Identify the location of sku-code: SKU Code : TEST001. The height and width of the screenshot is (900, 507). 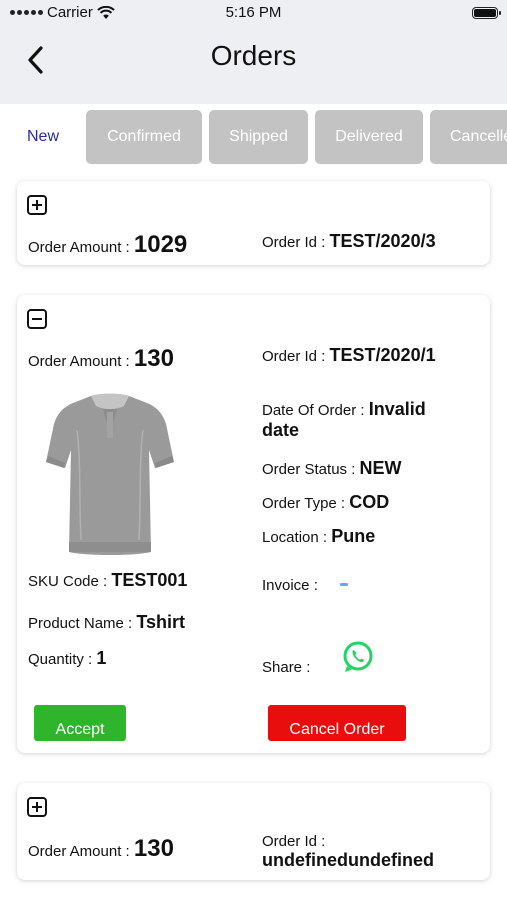
(107, 580).